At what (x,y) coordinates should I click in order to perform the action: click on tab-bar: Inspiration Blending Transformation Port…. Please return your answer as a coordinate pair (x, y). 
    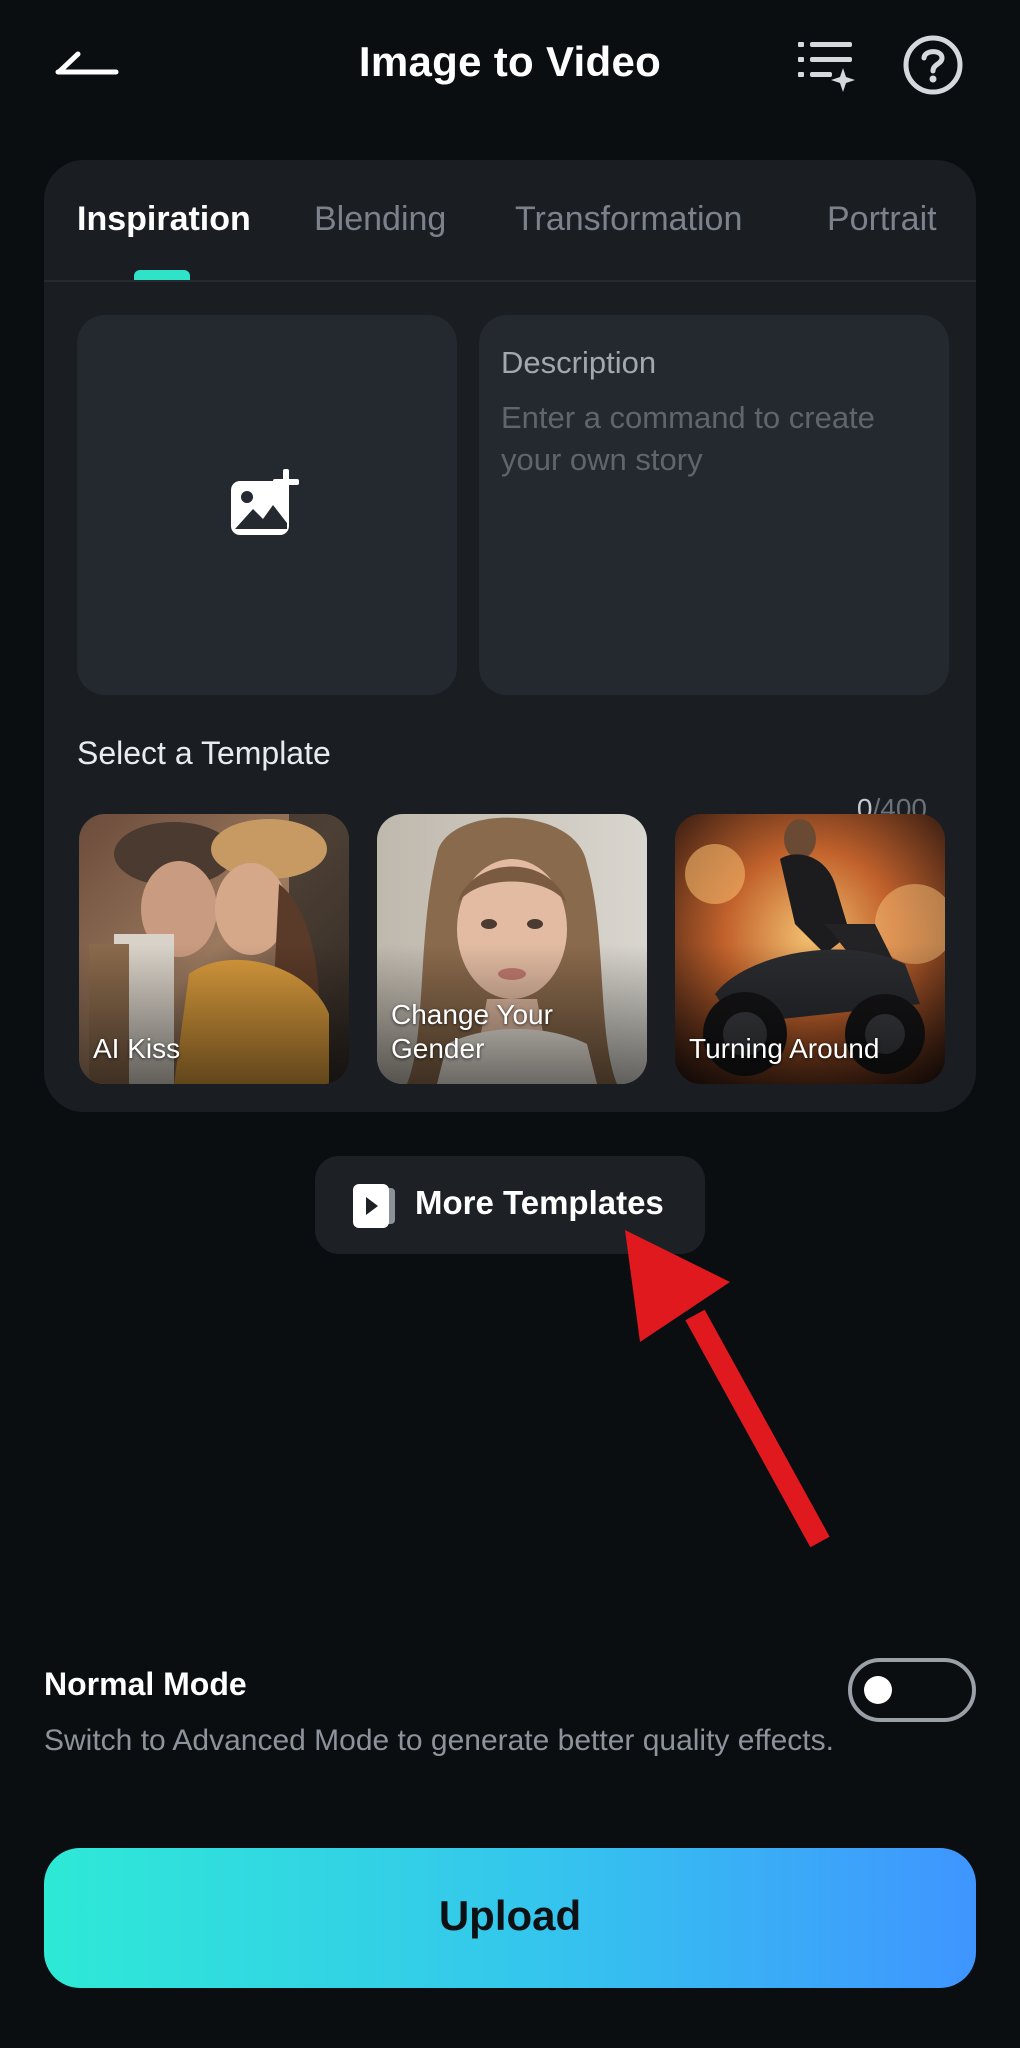
    Looking at the image, I should click on (510, 221).